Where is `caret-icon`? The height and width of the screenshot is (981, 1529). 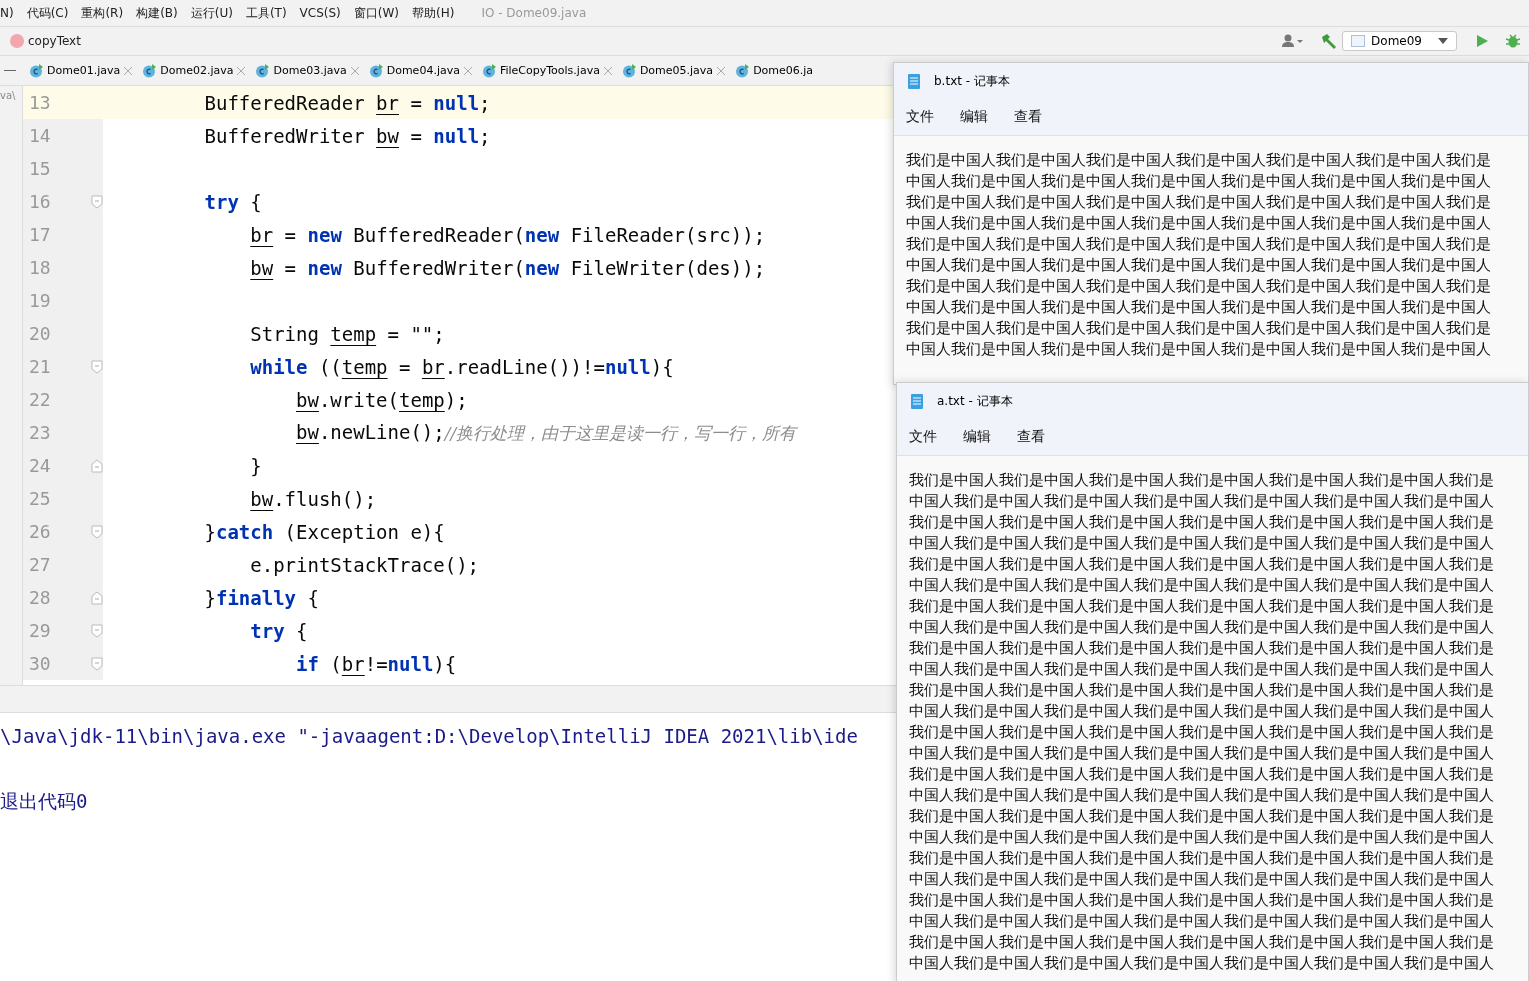
caret-icon is located at coordinates (1443, 41).